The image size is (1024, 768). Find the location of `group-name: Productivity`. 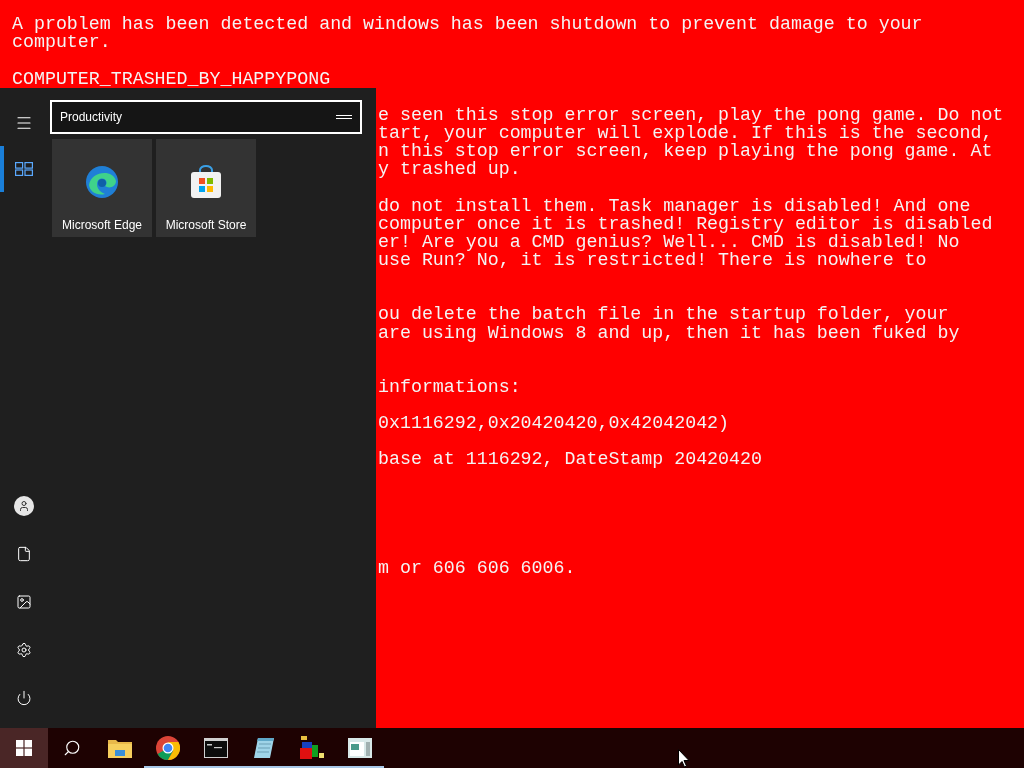

group-name: Productivity is located at coordinates (91, 117).